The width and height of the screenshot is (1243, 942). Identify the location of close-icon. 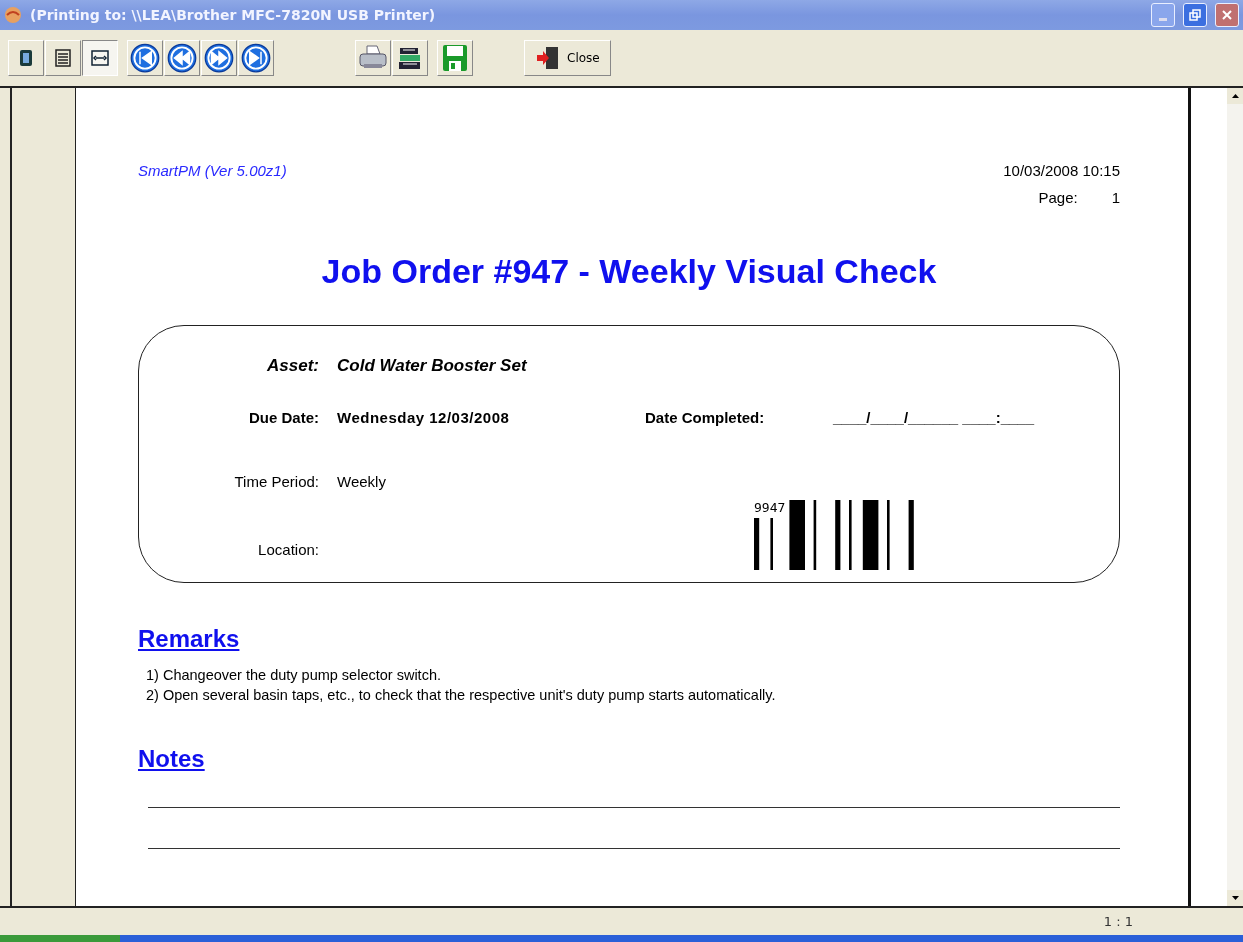
(1227, 15).